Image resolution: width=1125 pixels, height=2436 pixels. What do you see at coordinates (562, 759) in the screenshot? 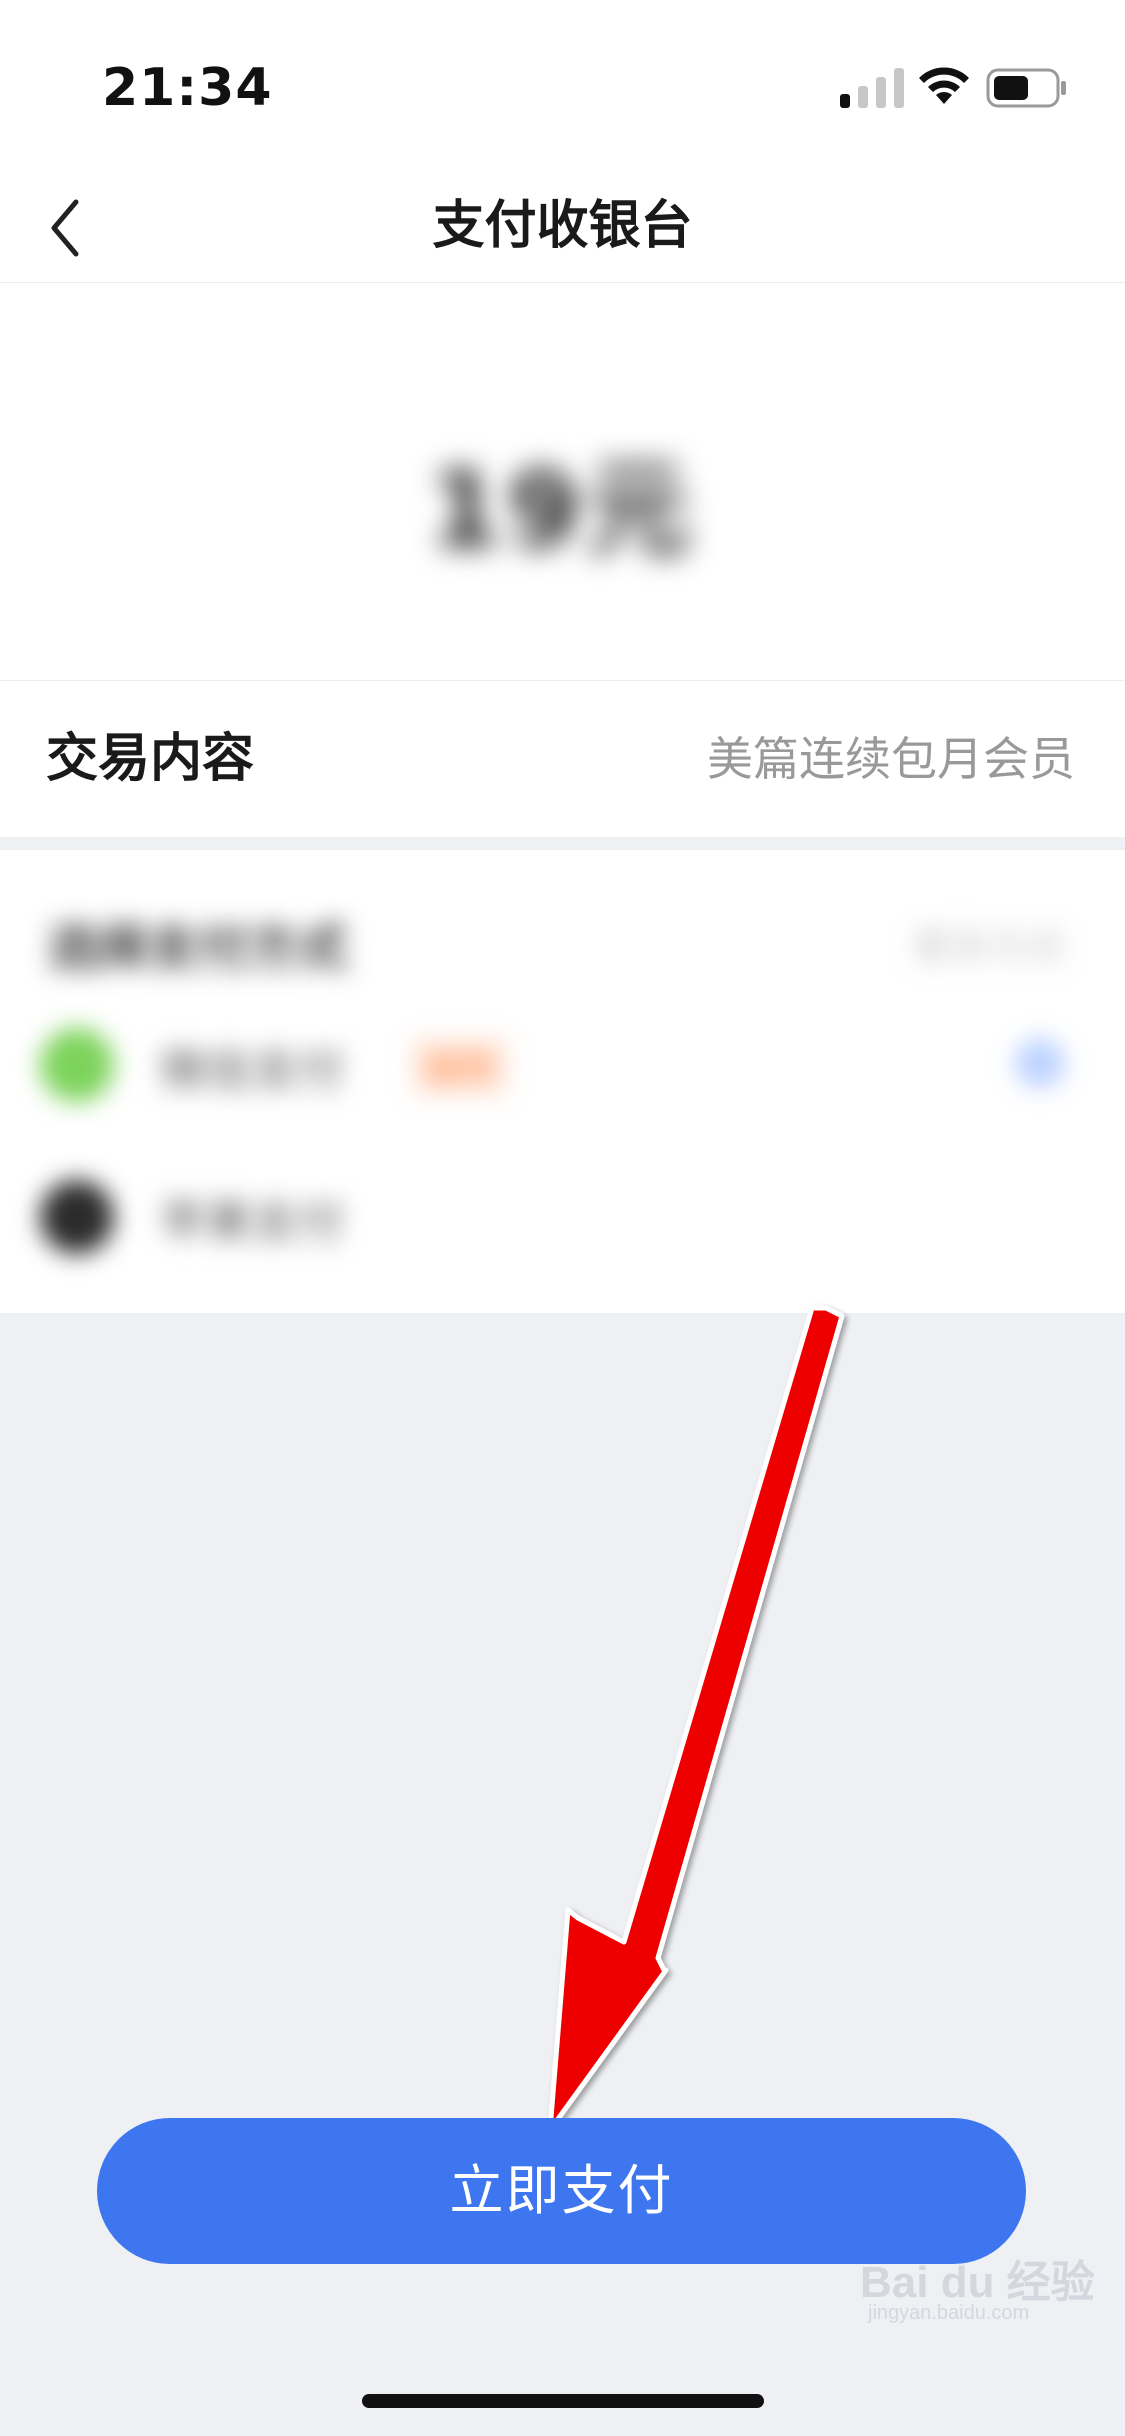
I see `trade-content-row: 交易内容 美篇连续包月会员` at bounding box center [562, 759].